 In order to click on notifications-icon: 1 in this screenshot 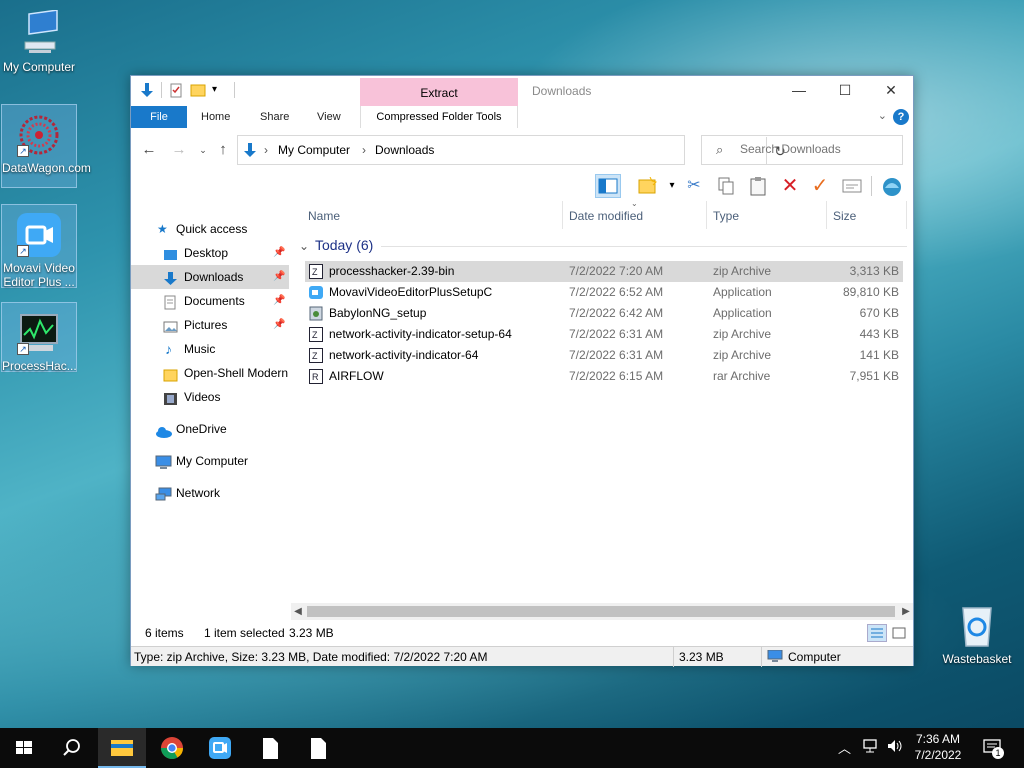, I will do `click(993, 753)`.